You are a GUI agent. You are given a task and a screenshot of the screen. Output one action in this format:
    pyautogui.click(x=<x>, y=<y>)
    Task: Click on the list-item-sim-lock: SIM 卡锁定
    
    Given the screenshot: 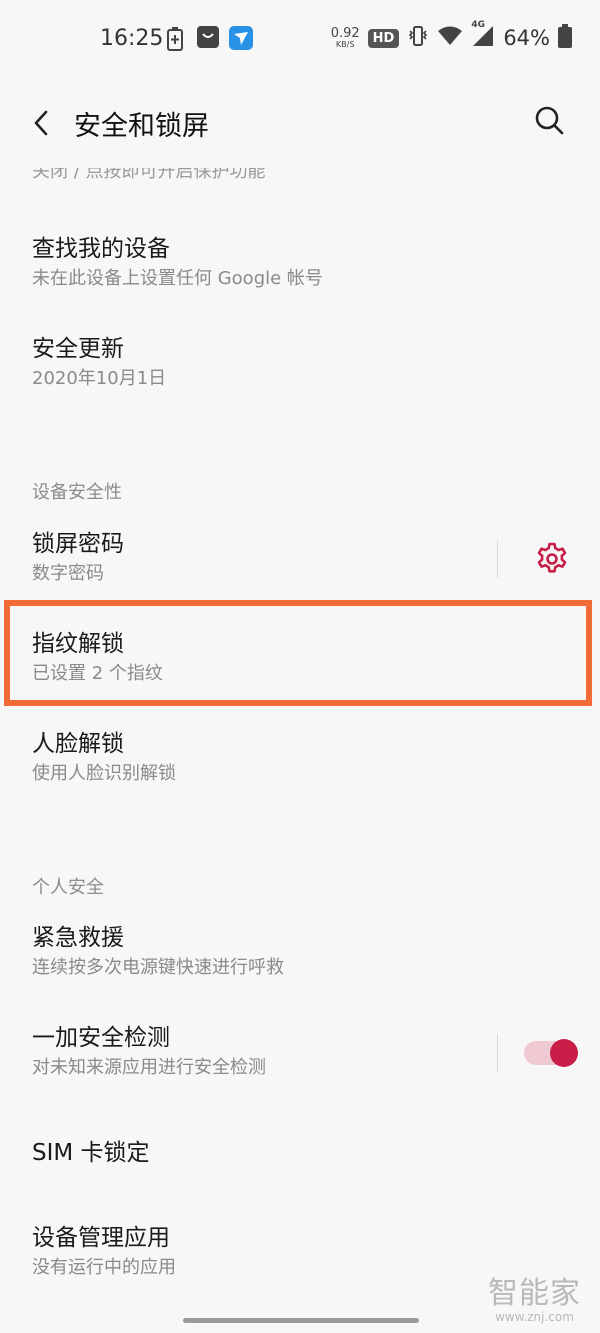 What is the action you would take?
    pyautogui.click(x=91, y=1153)
    